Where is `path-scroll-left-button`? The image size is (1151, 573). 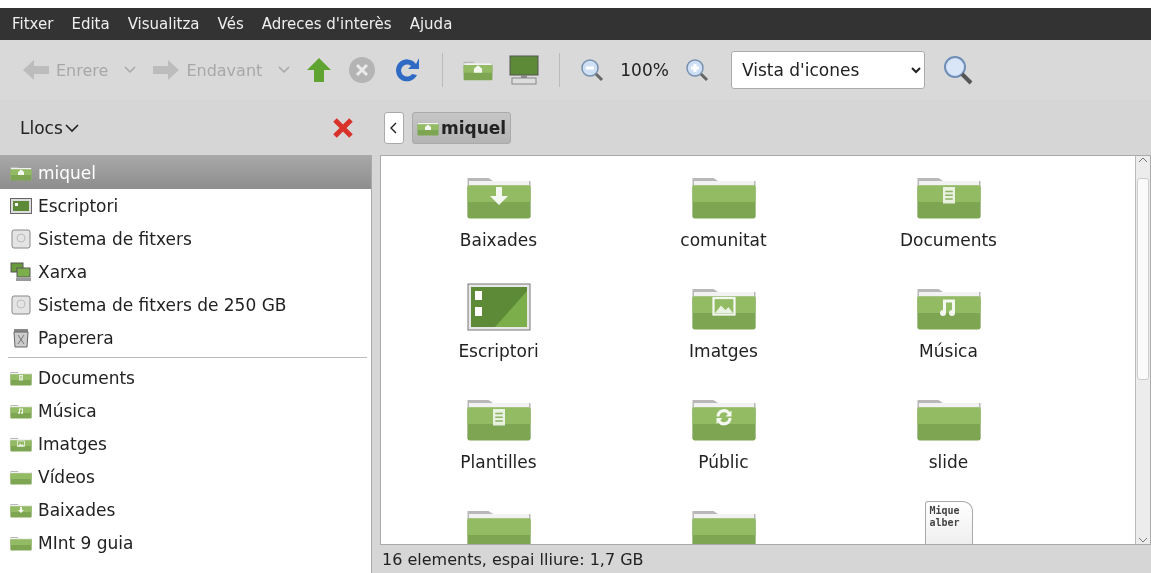 path-scroll-left-button is located at coordinates (394, 127).